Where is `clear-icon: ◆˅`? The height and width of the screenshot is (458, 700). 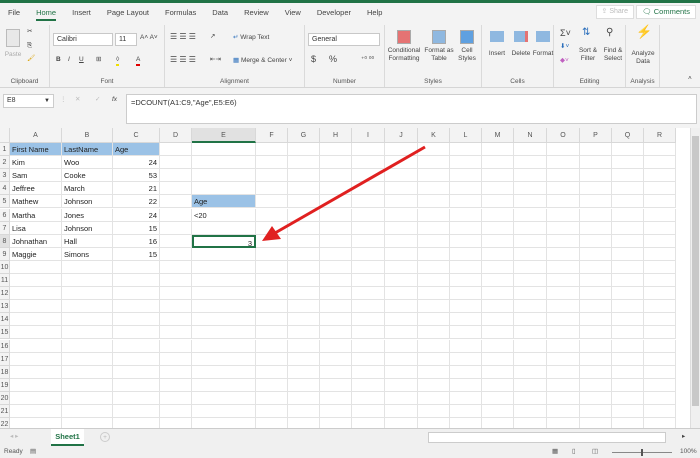 clear-icon: ◆˅ is located at coordinates (564, 61).